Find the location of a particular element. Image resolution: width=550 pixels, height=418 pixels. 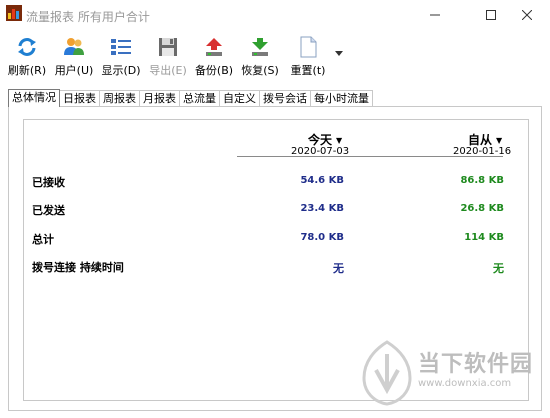

row-received-today: 54.6 KB is located at coordinates (322, 180).